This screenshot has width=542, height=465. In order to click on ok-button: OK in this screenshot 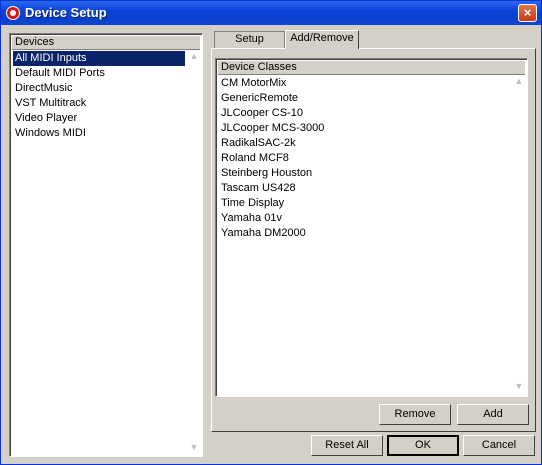, I will do `click(423, 445)`.